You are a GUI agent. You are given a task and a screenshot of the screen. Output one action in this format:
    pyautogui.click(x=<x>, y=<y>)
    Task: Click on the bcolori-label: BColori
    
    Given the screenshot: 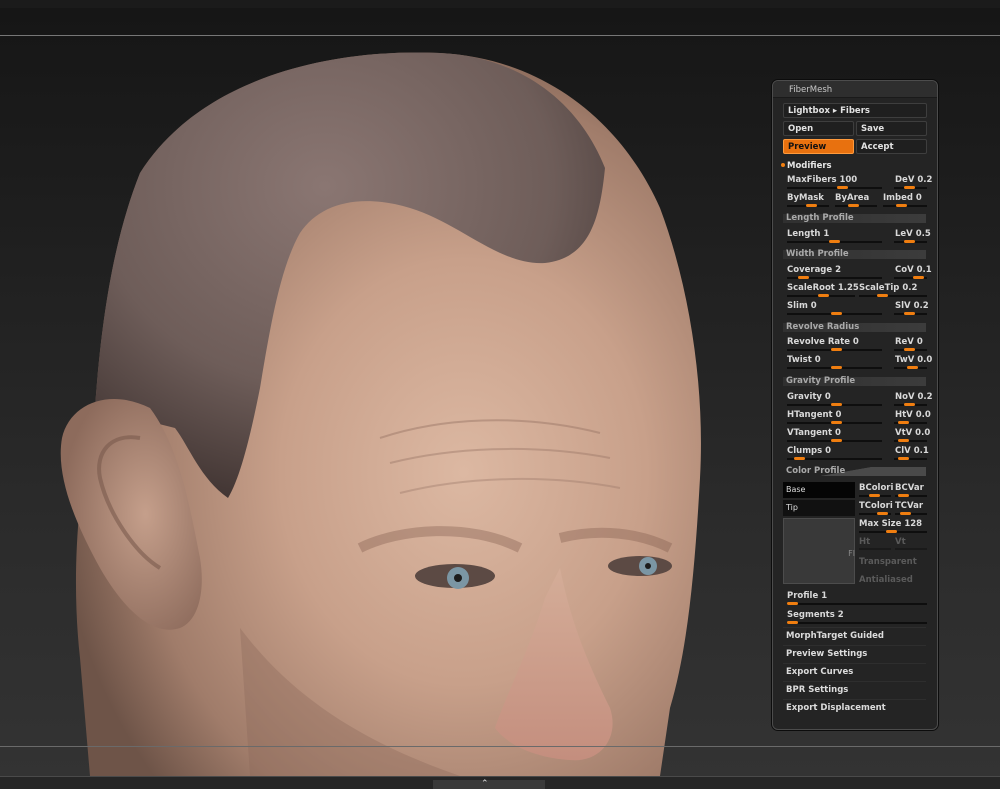 What is the action you would take?
    pyautogui.click(x=876, y=488)
    